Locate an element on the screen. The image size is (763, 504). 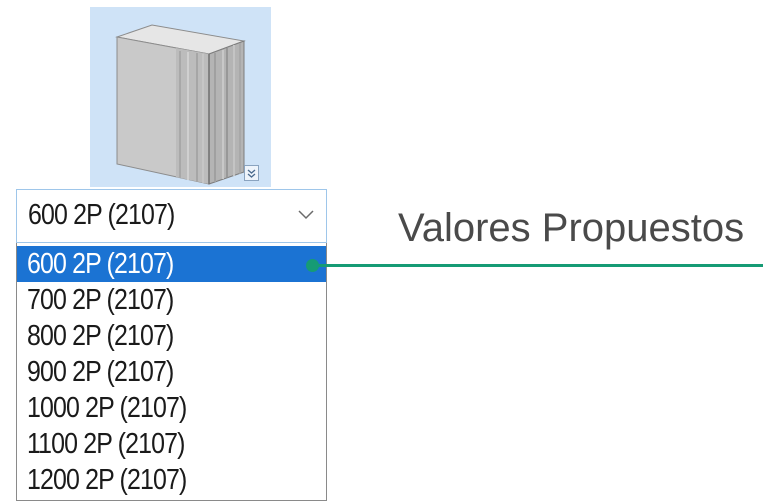
expand-chevron-icon is located at coordinates (251, 173).